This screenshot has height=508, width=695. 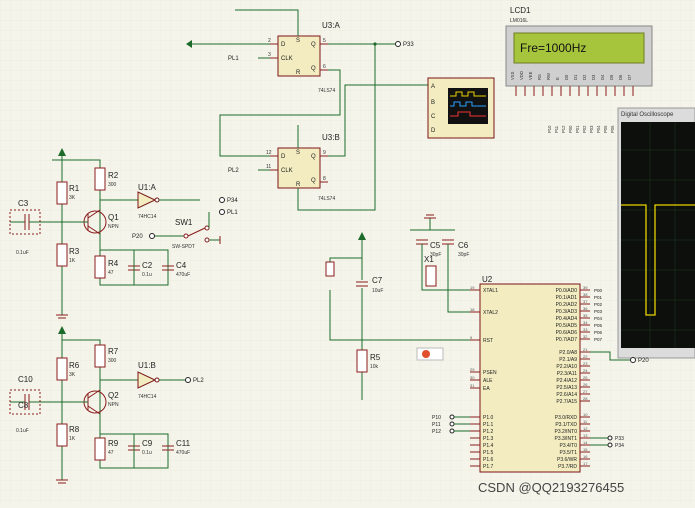 What do you see at coordinates (461, 108) in the screenshot?
I see `oscilloscope-probe-block: A B C D` at bounding box center [461, 108].